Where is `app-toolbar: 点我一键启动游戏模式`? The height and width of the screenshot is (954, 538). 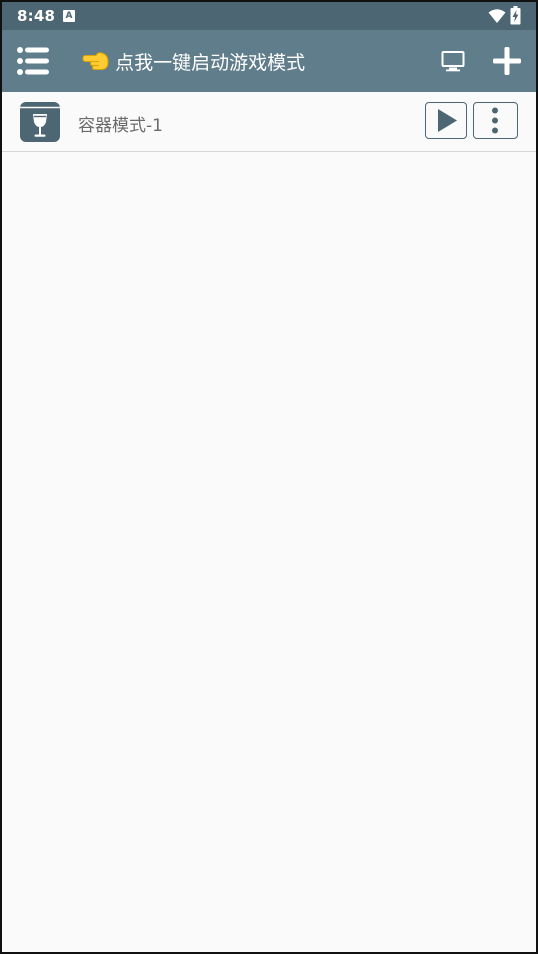
app-toolbar: 点我一键启动游戏模式 is located at coordinates (269, 61).